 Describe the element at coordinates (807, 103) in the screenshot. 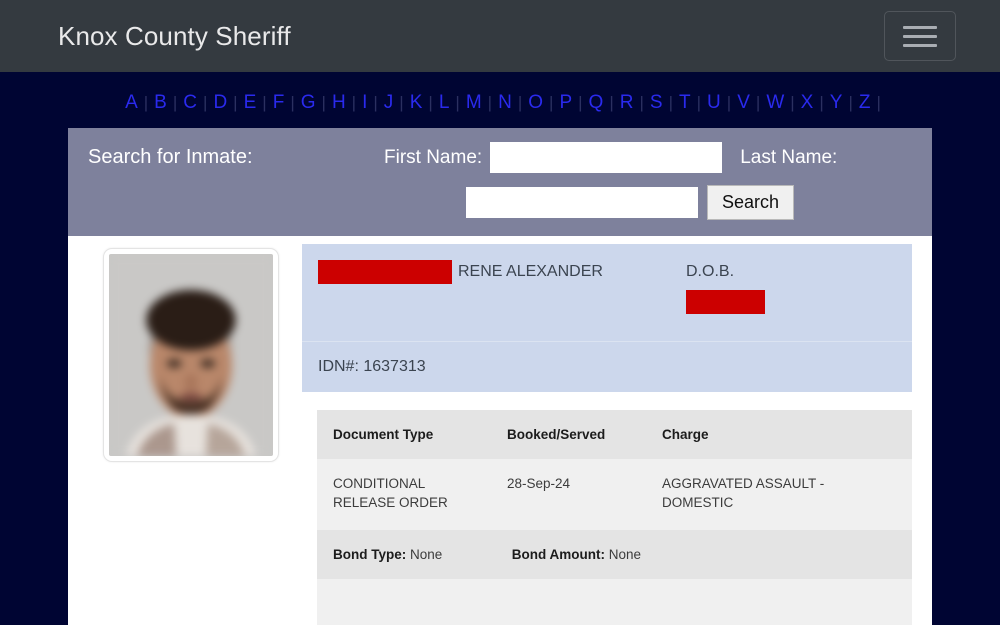

I see `alphabet-link-x: X` at that location.